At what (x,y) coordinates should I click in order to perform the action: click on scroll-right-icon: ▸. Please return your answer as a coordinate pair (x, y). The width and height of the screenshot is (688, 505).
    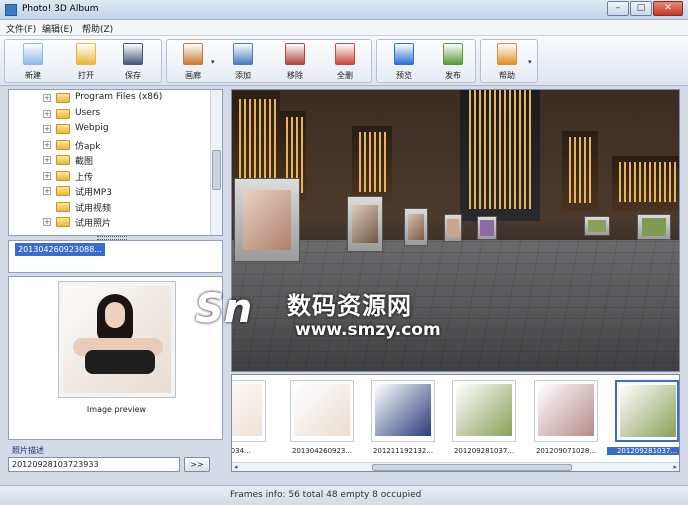
    Looking at the image, I should click on (675, 467).